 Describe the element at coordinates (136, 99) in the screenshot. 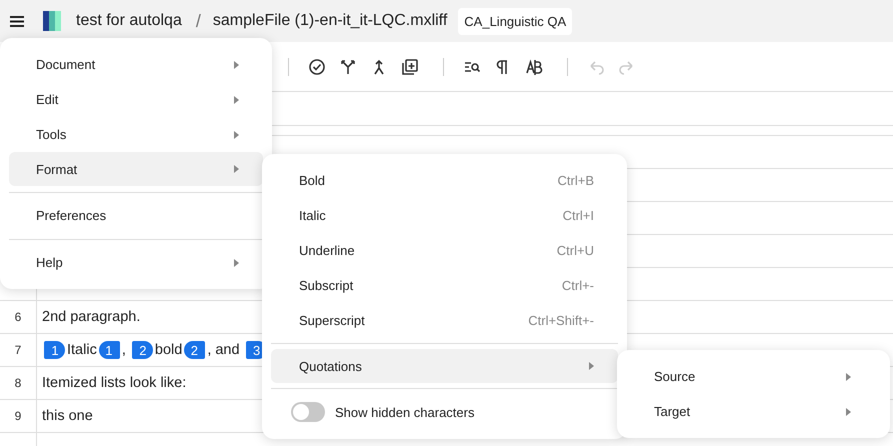

I see `menu-item: Edit` at that location.